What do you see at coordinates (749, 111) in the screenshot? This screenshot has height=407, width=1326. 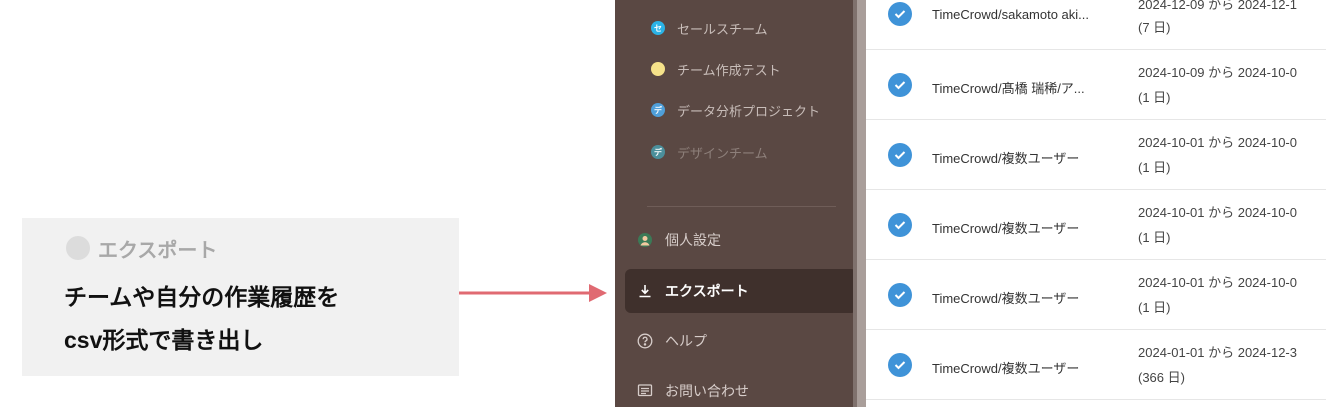 I see `team-label: データ分析プロジェクト` at bounding box center [749, 111].